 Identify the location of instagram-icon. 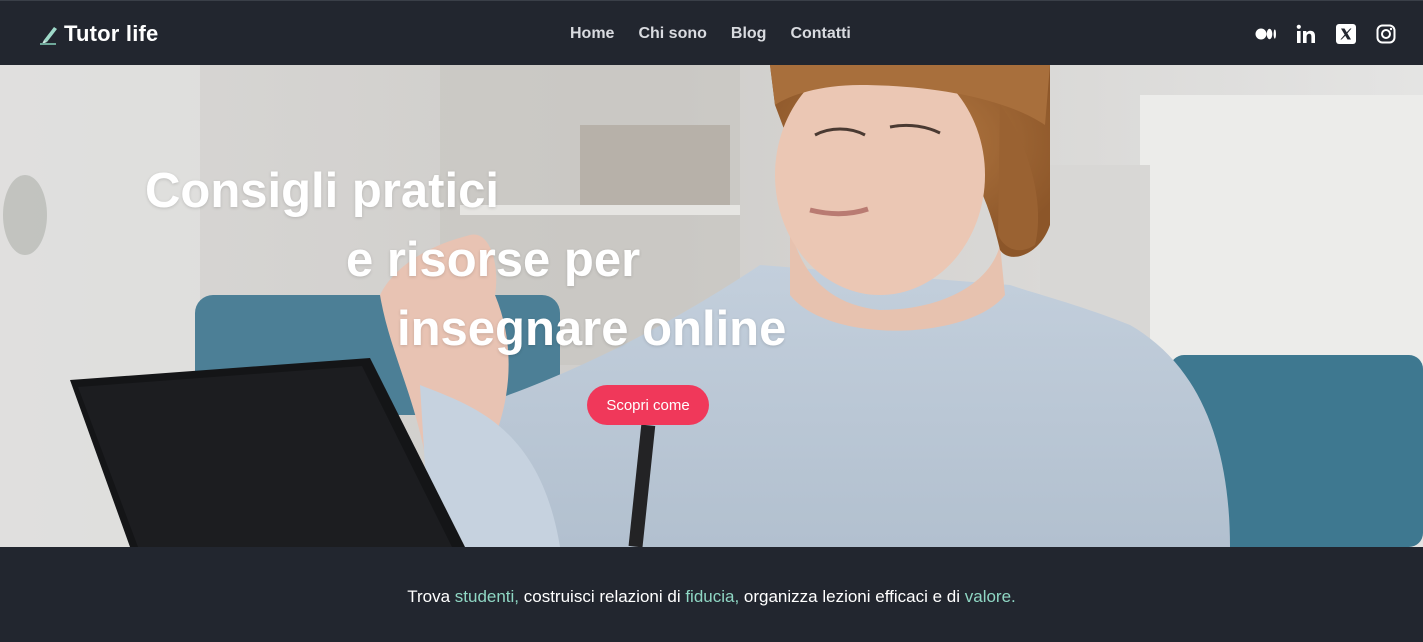
(1386, 34).